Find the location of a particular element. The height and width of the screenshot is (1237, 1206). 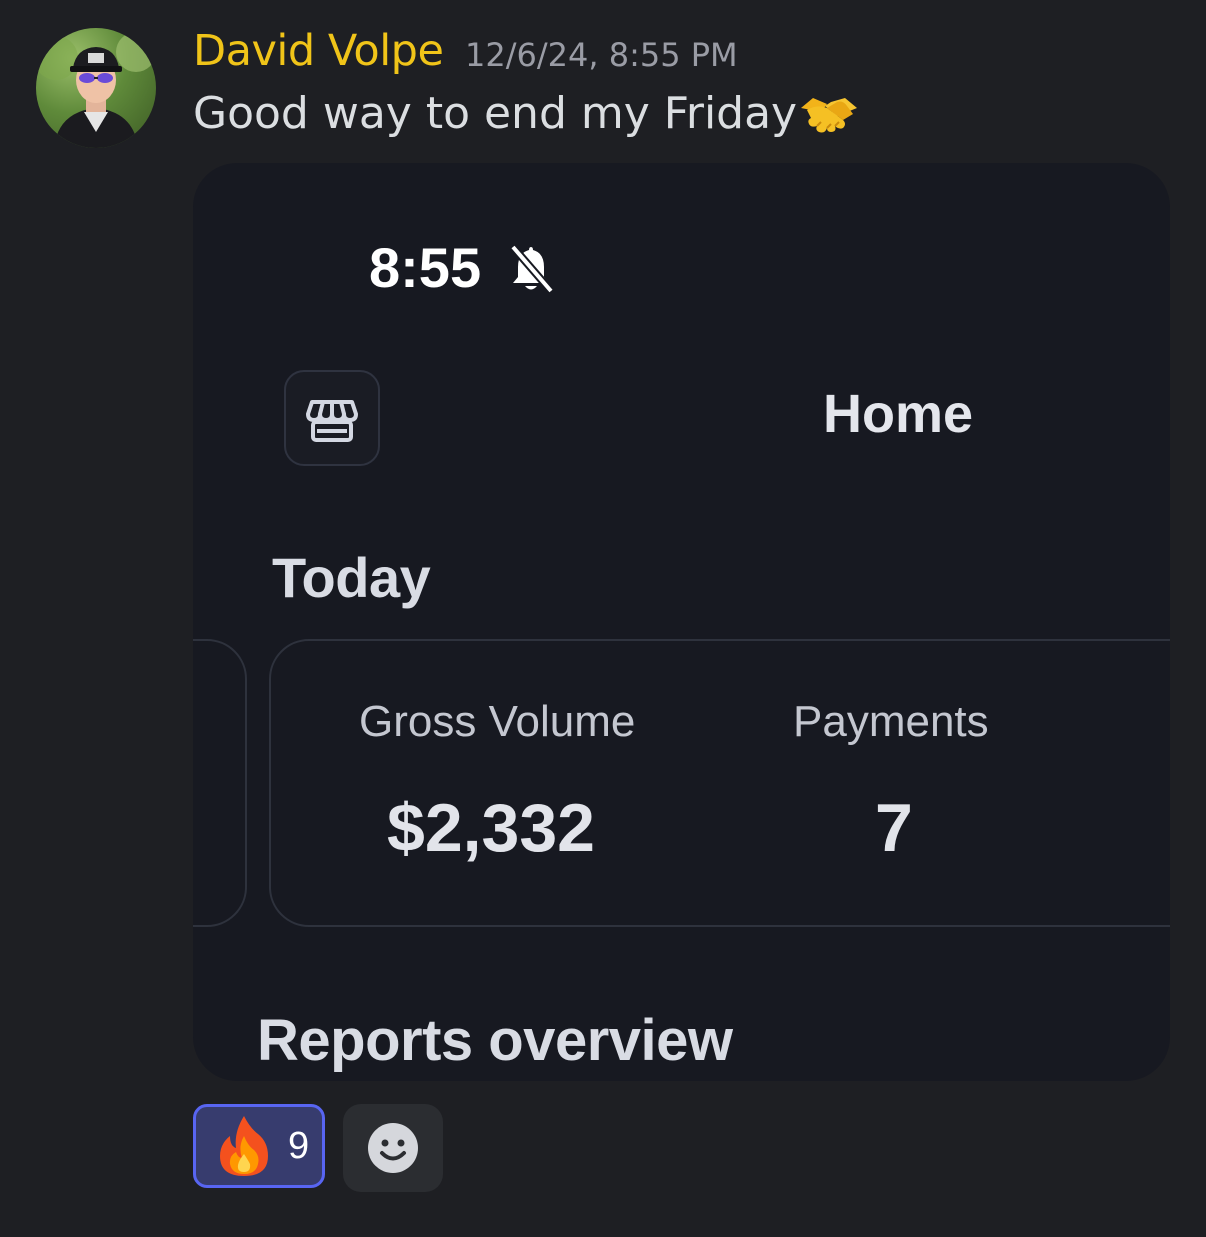

message-text: Good way to end my Friday is located at coordinates (495, 113).